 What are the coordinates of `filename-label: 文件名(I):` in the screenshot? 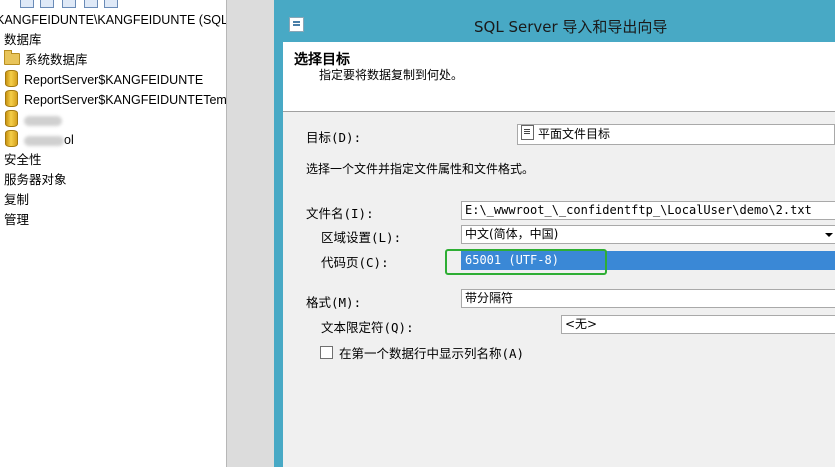 It's located at (340, 213).